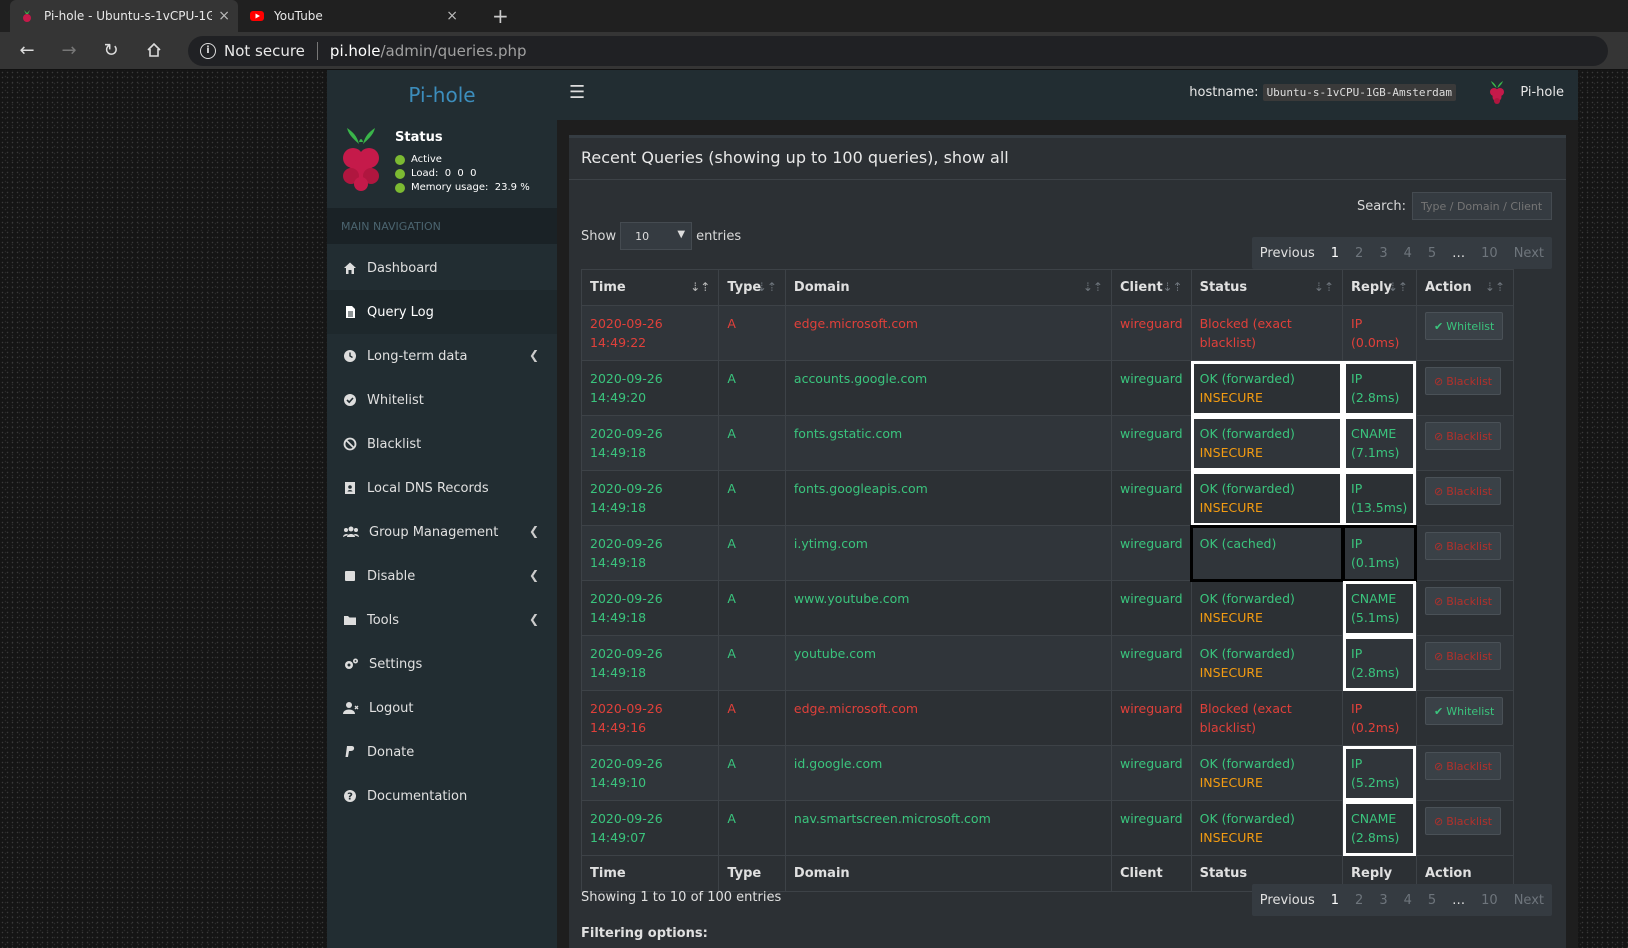 The width and height of the screenshot is (1628, 948). I want to click on home-browser-icon, so click(154, 50).